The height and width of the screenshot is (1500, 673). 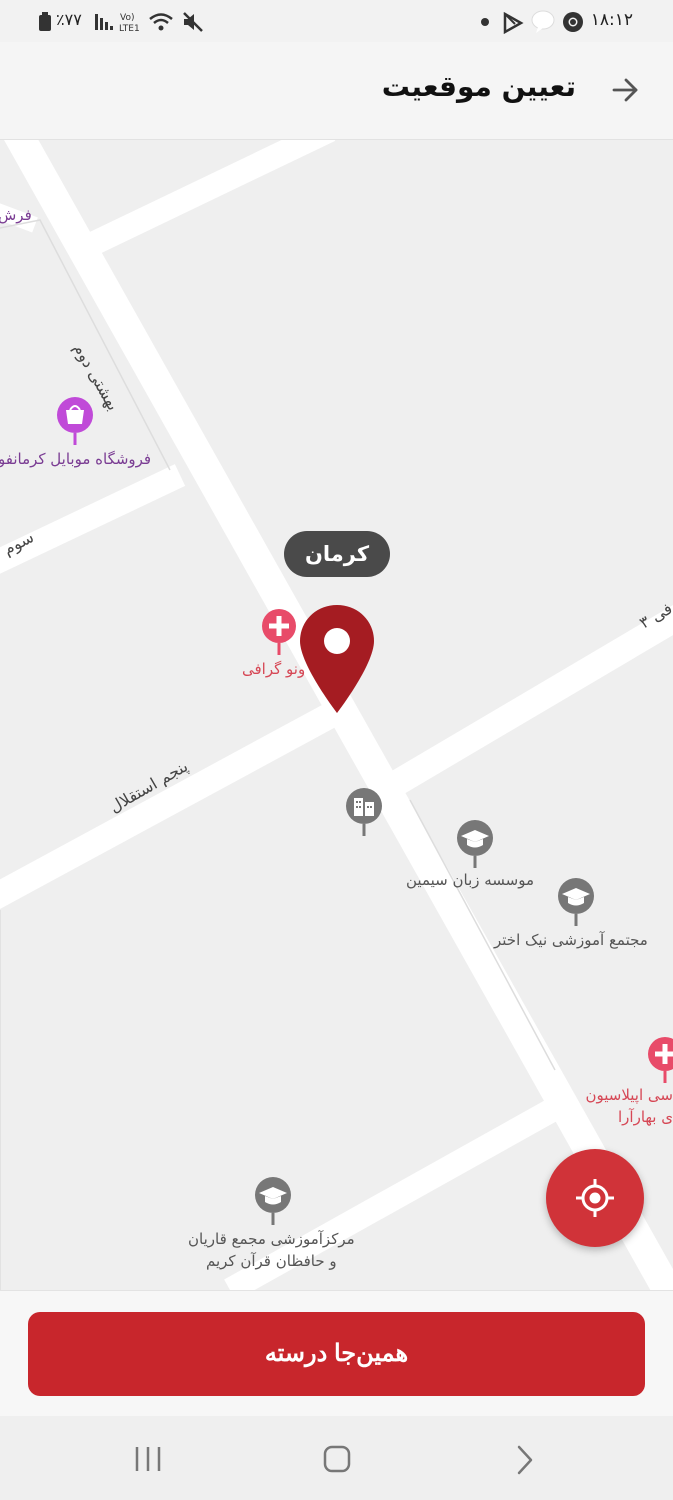 What do you see at coordinates (75, 421) in the screenshot?
I see `shopping-bag-icon` at bounding box center [75, 421].